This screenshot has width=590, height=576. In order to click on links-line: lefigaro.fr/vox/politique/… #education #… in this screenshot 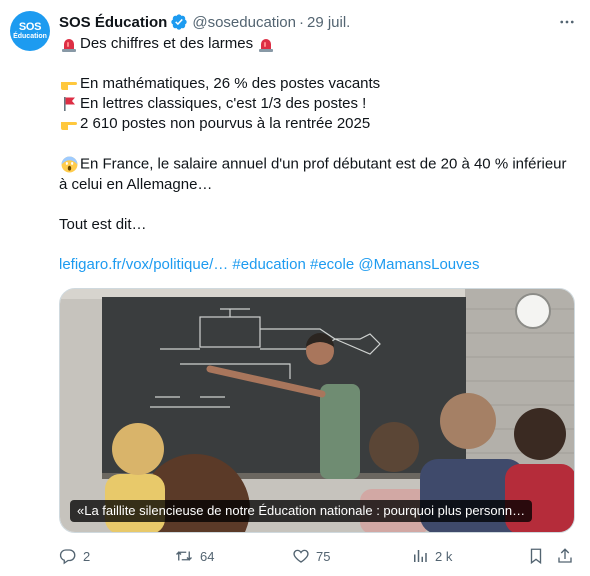, I will do `click(319, 265)`.